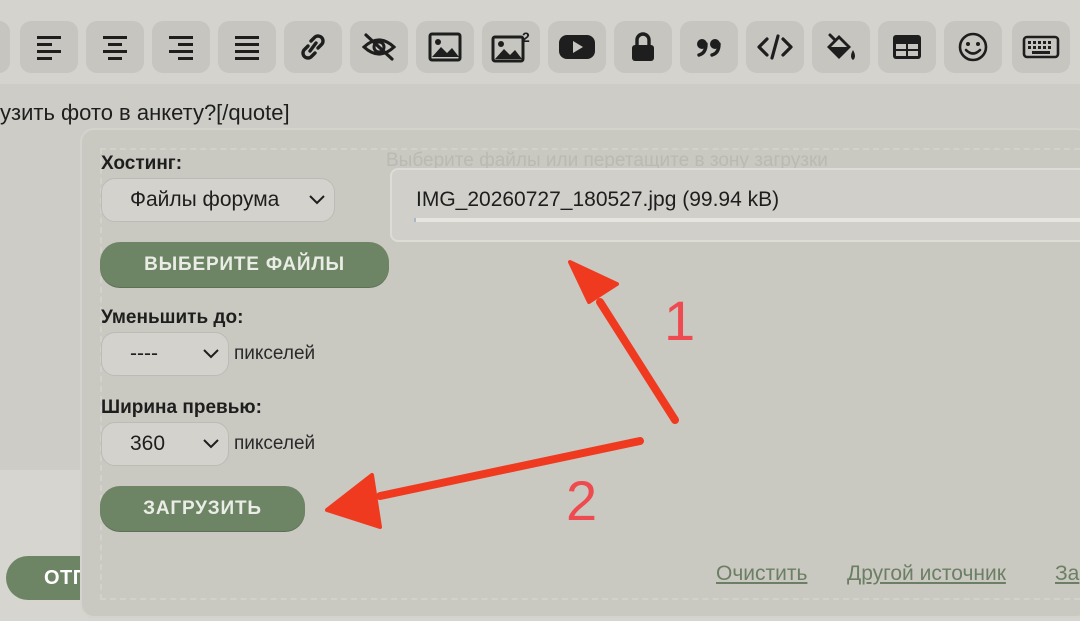 This screenshot has height=621, width=1080. I want to click on choose-files-button: ВЫБЕРИТЕ ФАЙЛЫ, so click(244, 264).